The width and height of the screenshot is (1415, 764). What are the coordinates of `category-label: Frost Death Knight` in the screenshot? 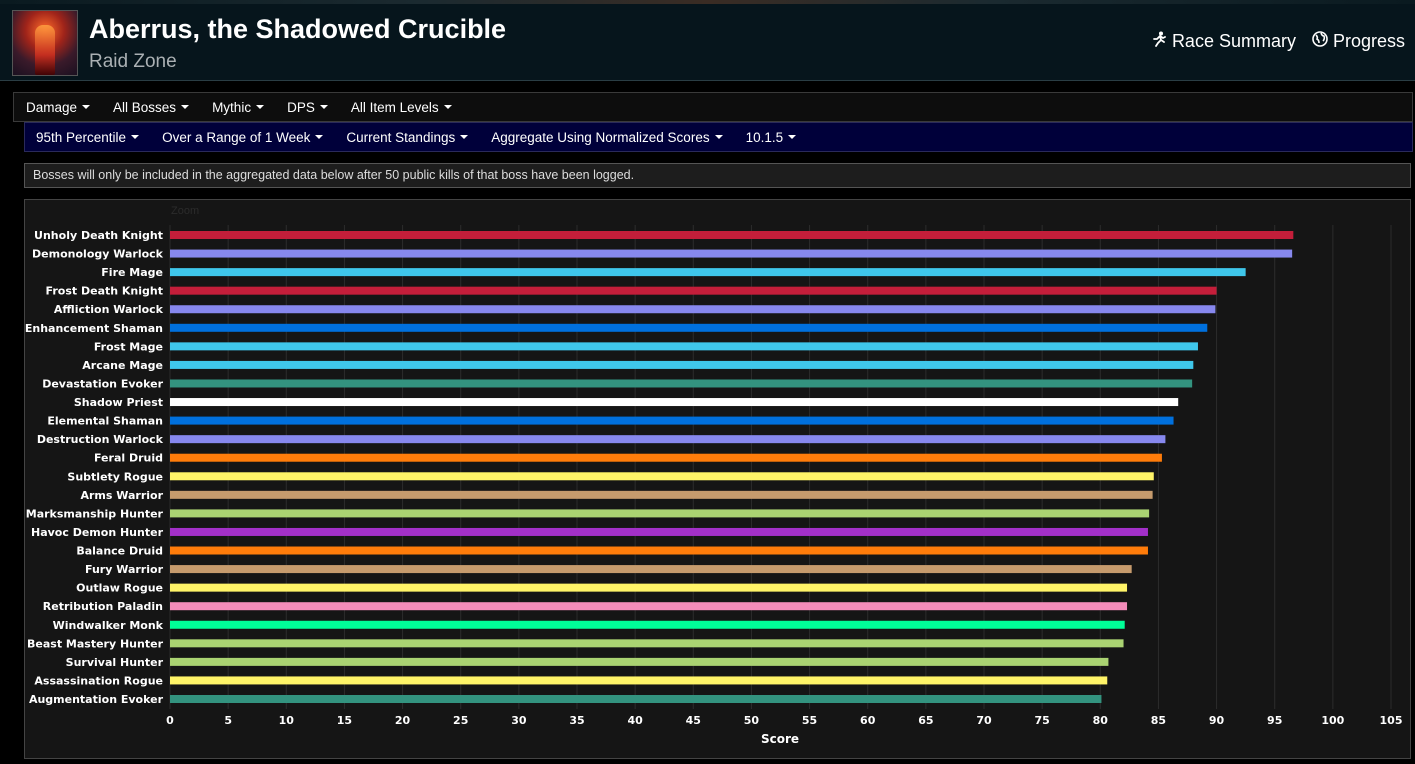 It's located at (104, 291).